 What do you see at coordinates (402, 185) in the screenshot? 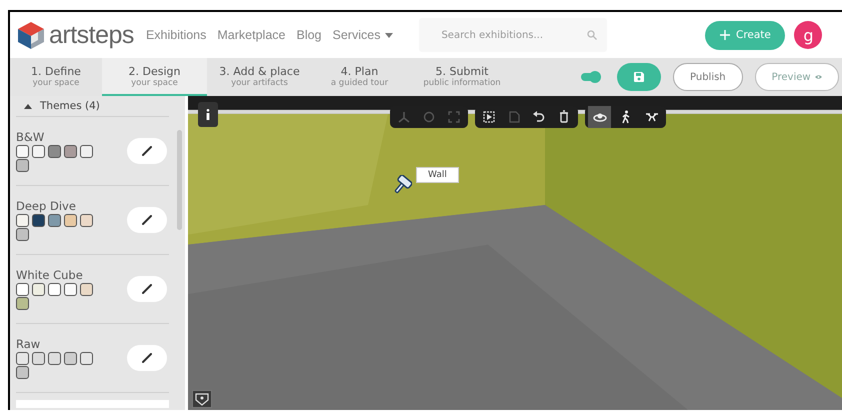
I see `paint-roller-icon` at bounding box center [402, 185].